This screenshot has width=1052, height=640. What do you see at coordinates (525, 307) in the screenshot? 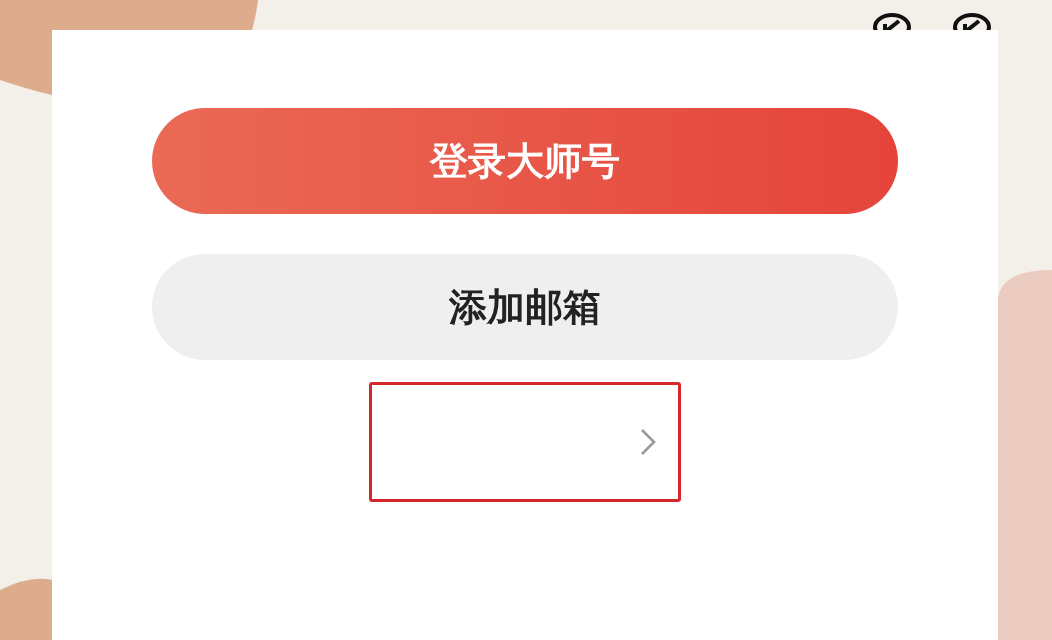
I see `add-email-button: 添加邮箱` at bounding box center [525, 307].